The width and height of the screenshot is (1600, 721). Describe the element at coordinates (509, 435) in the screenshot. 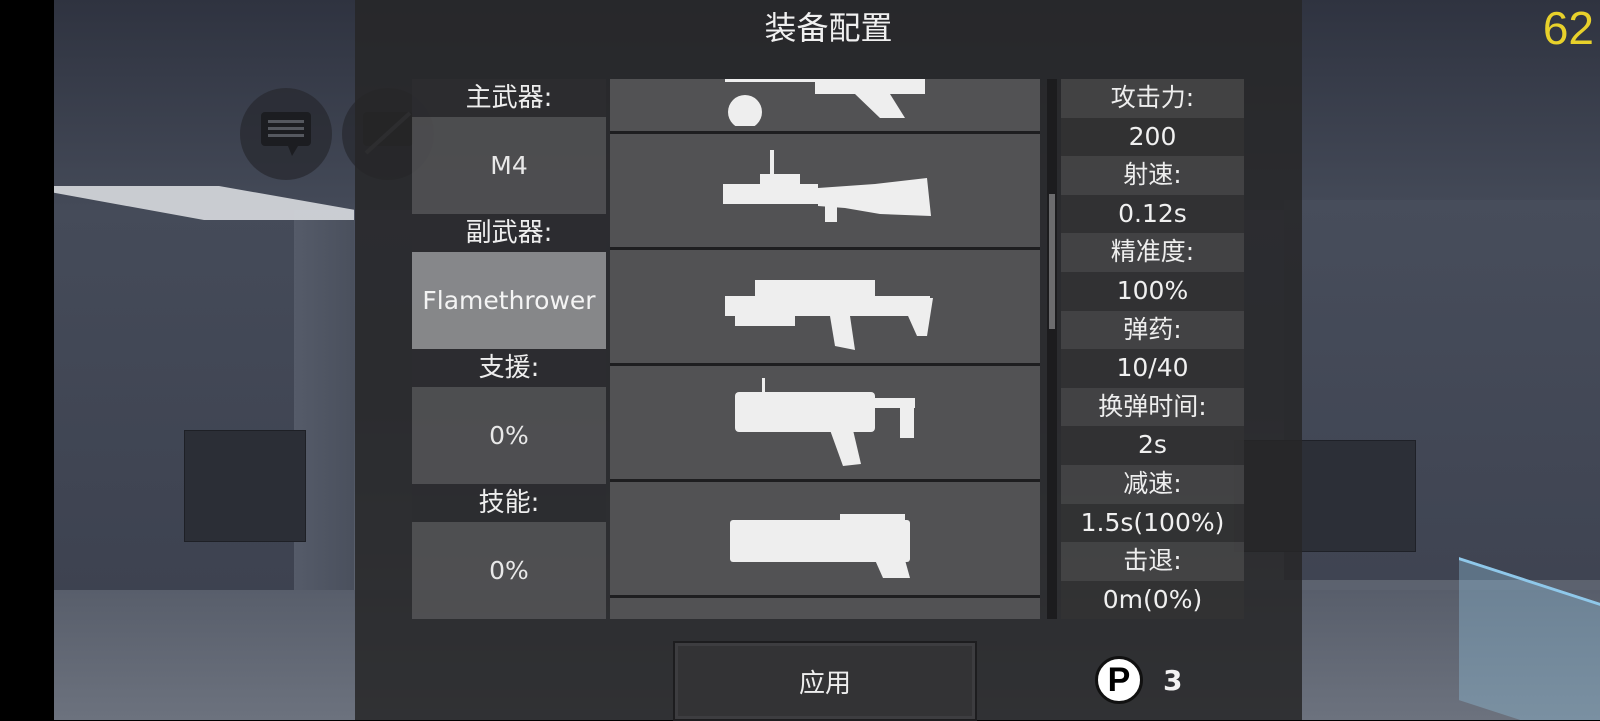

I see `support-slot: 0%` at that location.